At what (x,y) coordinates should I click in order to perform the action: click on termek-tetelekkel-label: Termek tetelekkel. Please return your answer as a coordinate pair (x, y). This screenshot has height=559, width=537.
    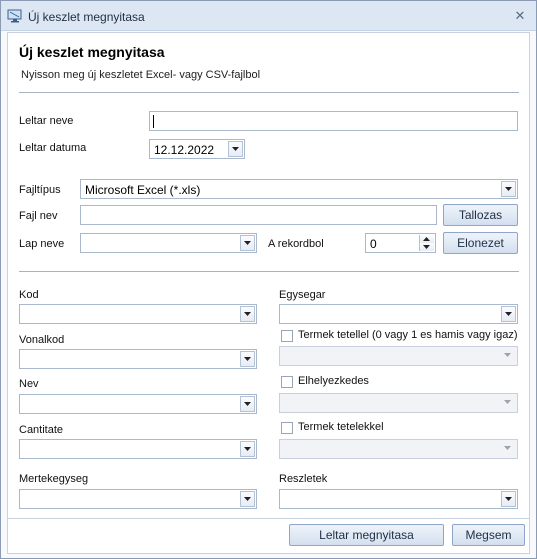
    Looking at the image, I should click on (341, 427).